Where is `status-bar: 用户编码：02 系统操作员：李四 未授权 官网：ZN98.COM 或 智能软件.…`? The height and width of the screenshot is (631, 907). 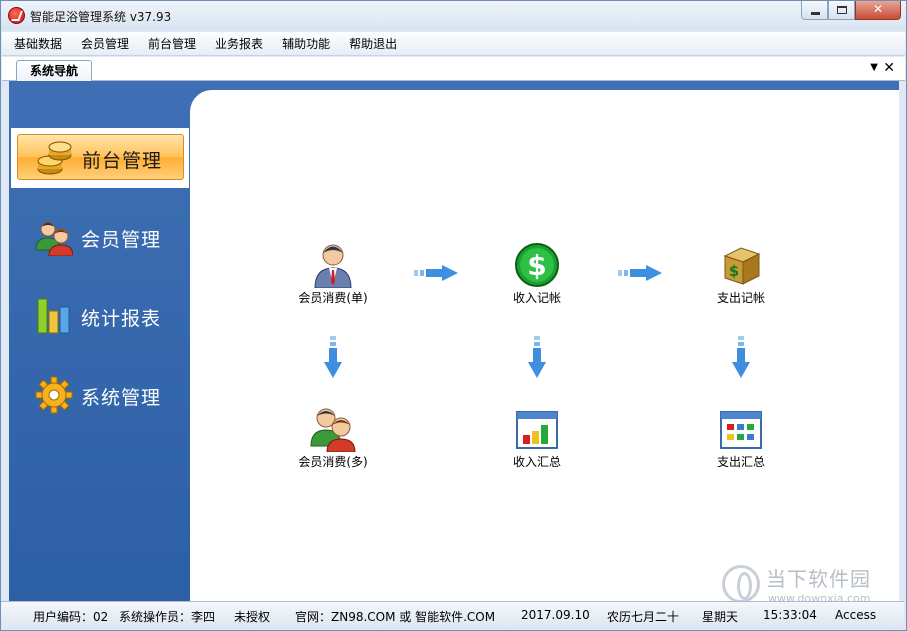
status-bar: 用户编码：02 系统操作员：李四 未授权 官网：ZN98.COM 或 智能软件.… is located at coordinates (452, 615).